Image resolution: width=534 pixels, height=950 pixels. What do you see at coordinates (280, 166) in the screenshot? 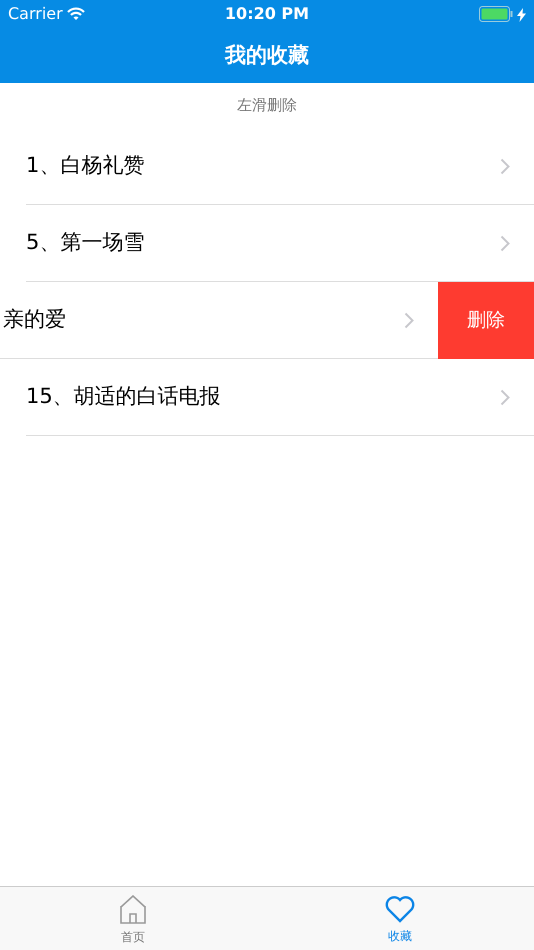
I see `list-row: 1、白杨礼赞` at bounding box center [280, 166].